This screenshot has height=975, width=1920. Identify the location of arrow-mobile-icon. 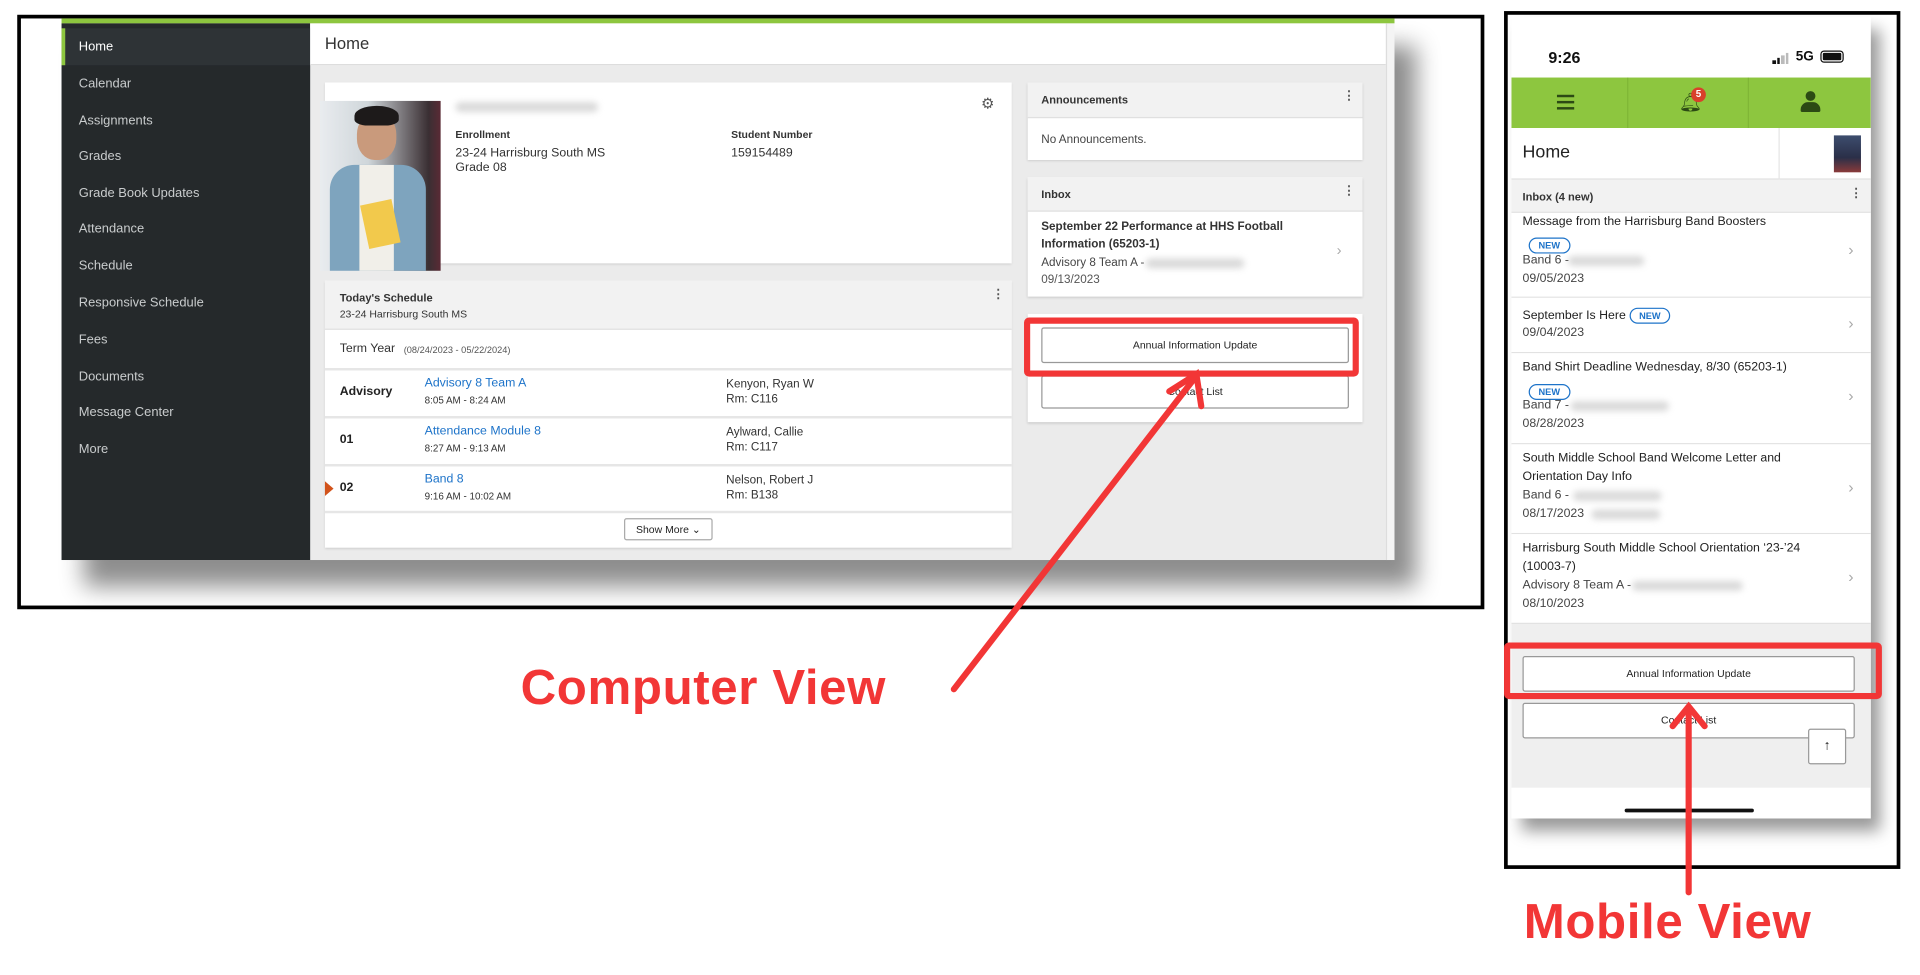
(1688, 798).